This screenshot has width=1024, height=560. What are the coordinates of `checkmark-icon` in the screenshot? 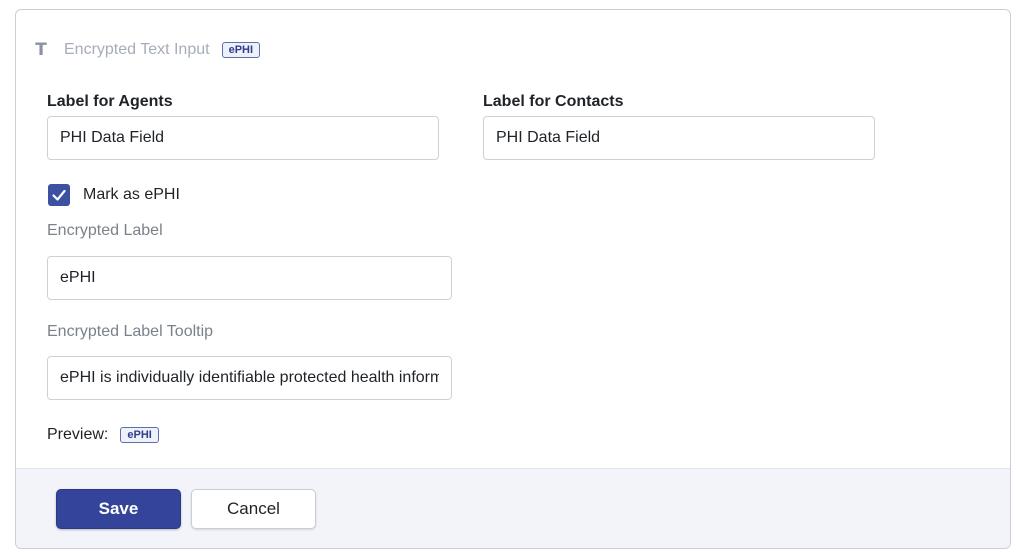 It's located at (59, 195).